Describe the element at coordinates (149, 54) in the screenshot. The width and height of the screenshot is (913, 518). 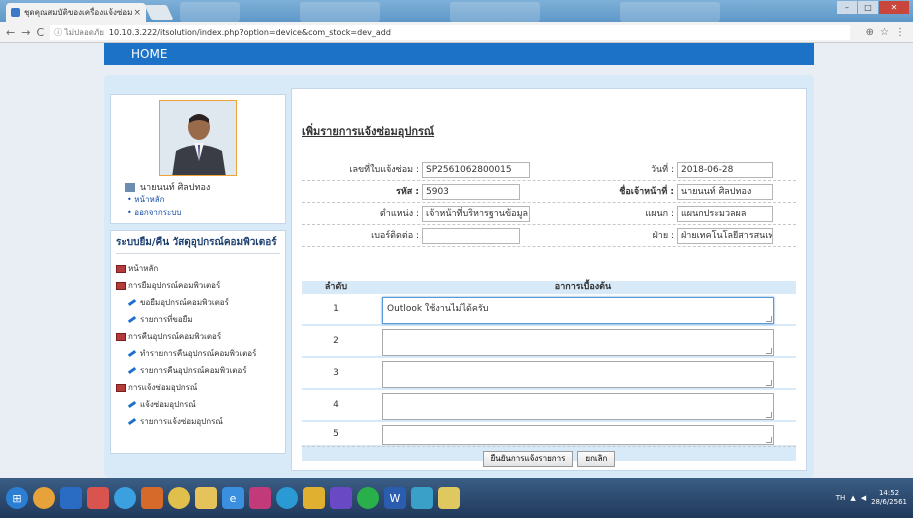
I see `home-link: HOME` at that location.